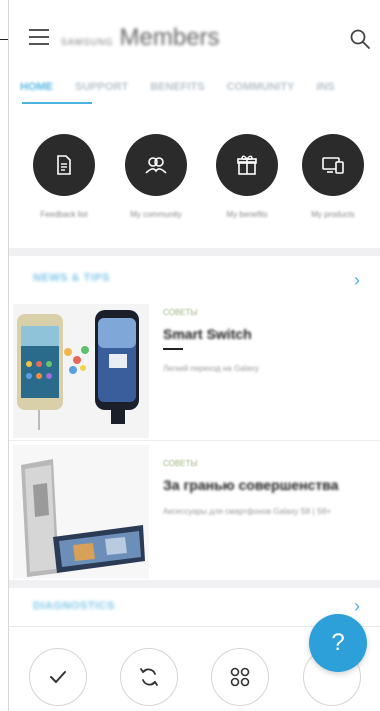 This screenshot has width=380, height=711. I want to click on quick-action-feedback: Feedback list, so click(64, 176).